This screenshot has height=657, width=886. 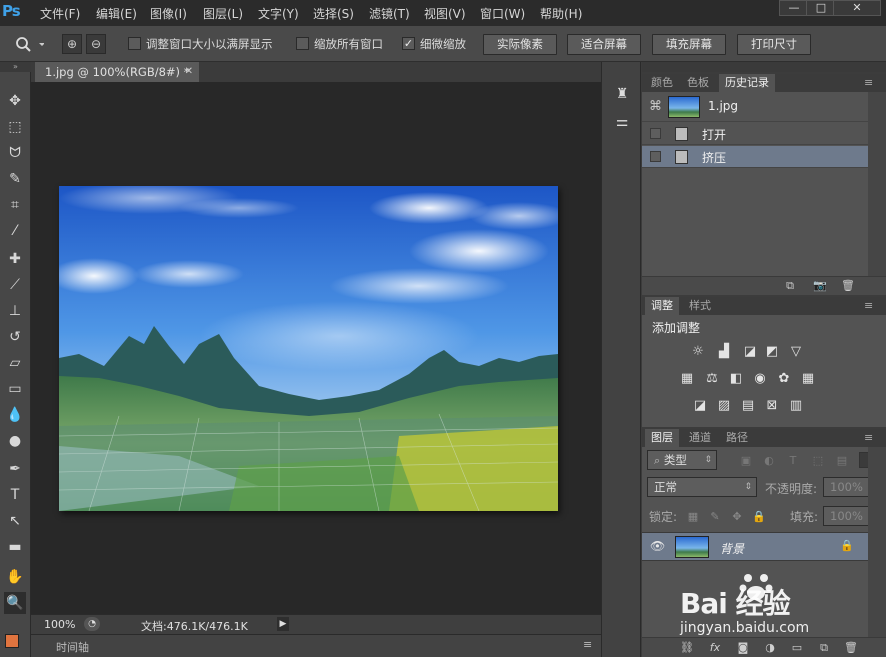 What do you see at coordinates (868, 305) in the screenshot?
I see `adjustments-panel-menu-icon: ≡` at bounding box center [868, 305].